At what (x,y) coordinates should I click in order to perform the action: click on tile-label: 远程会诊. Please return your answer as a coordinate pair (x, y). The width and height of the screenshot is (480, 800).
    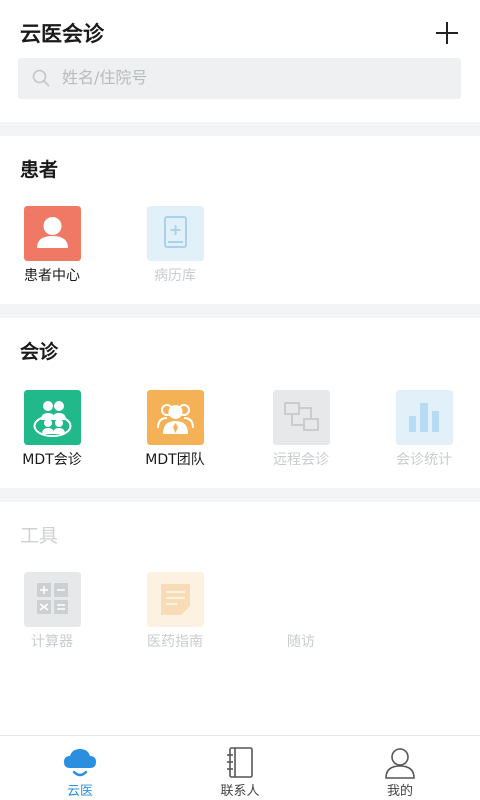
    Looking at the image, I should click on (301, 460).